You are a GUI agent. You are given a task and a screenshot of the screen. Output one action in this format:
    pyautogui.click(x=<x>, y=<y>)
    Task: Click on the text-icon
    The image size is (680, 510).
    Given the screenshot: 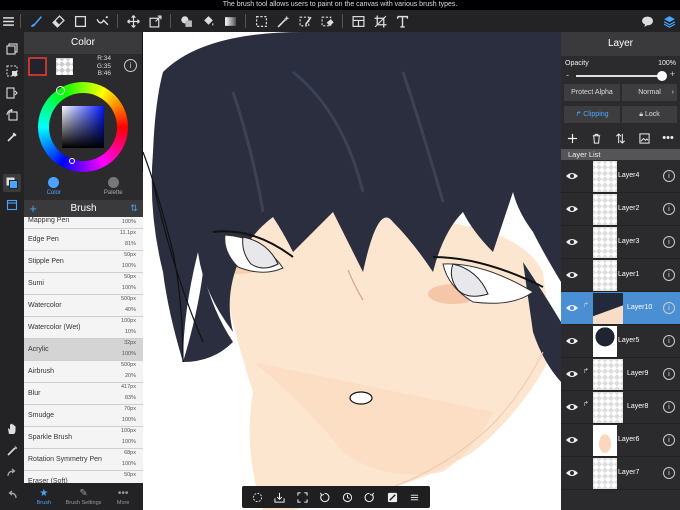 What is the action you would take?
    pyautogui.click(x=402, y=21)
    